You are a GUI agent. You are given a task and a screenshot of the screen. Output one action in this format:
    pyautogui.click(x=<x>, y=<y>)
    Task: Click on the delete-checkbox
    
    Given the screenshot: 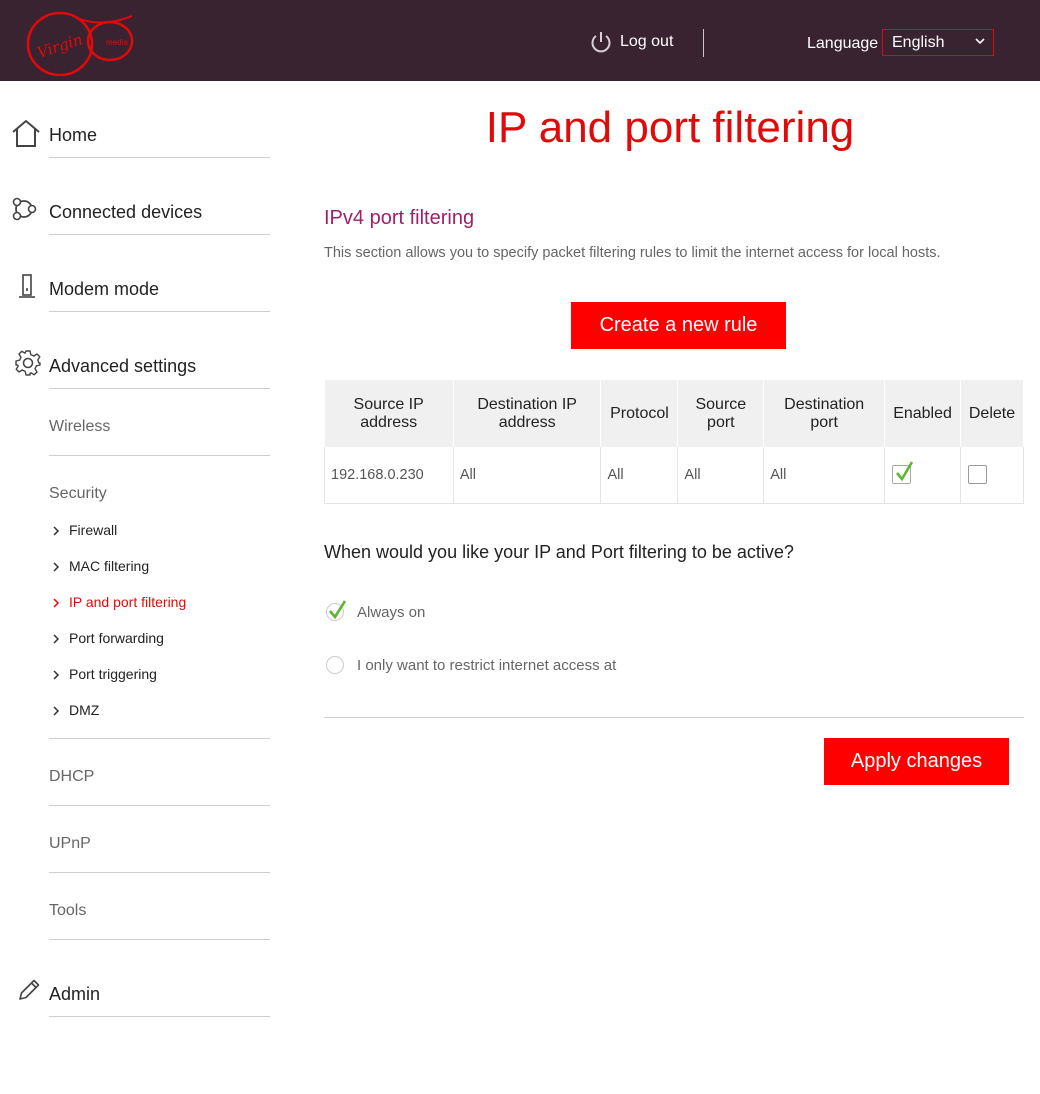 What is the action you would take?
    pyautogui.click(x=978, y=475)
    